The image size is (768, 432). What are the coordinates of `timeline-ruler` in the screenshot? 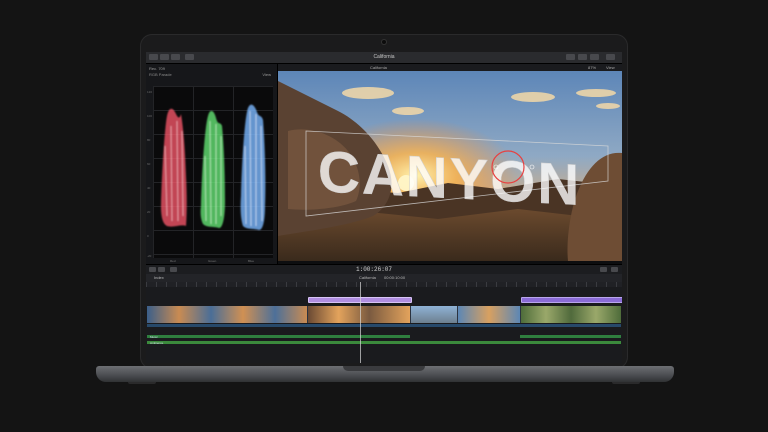 It's located at (384, 284).